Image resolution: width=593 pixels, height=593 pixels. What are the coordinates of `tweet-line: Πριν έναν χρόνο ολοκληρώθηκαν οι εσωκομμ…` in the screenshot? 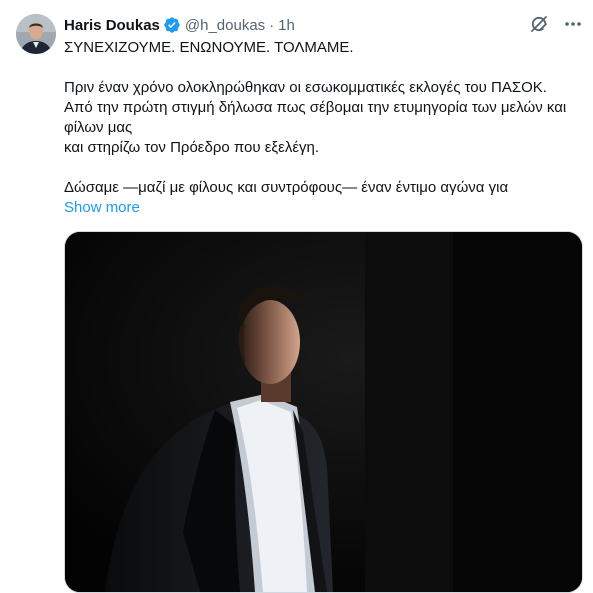 It's located at (305, 87).